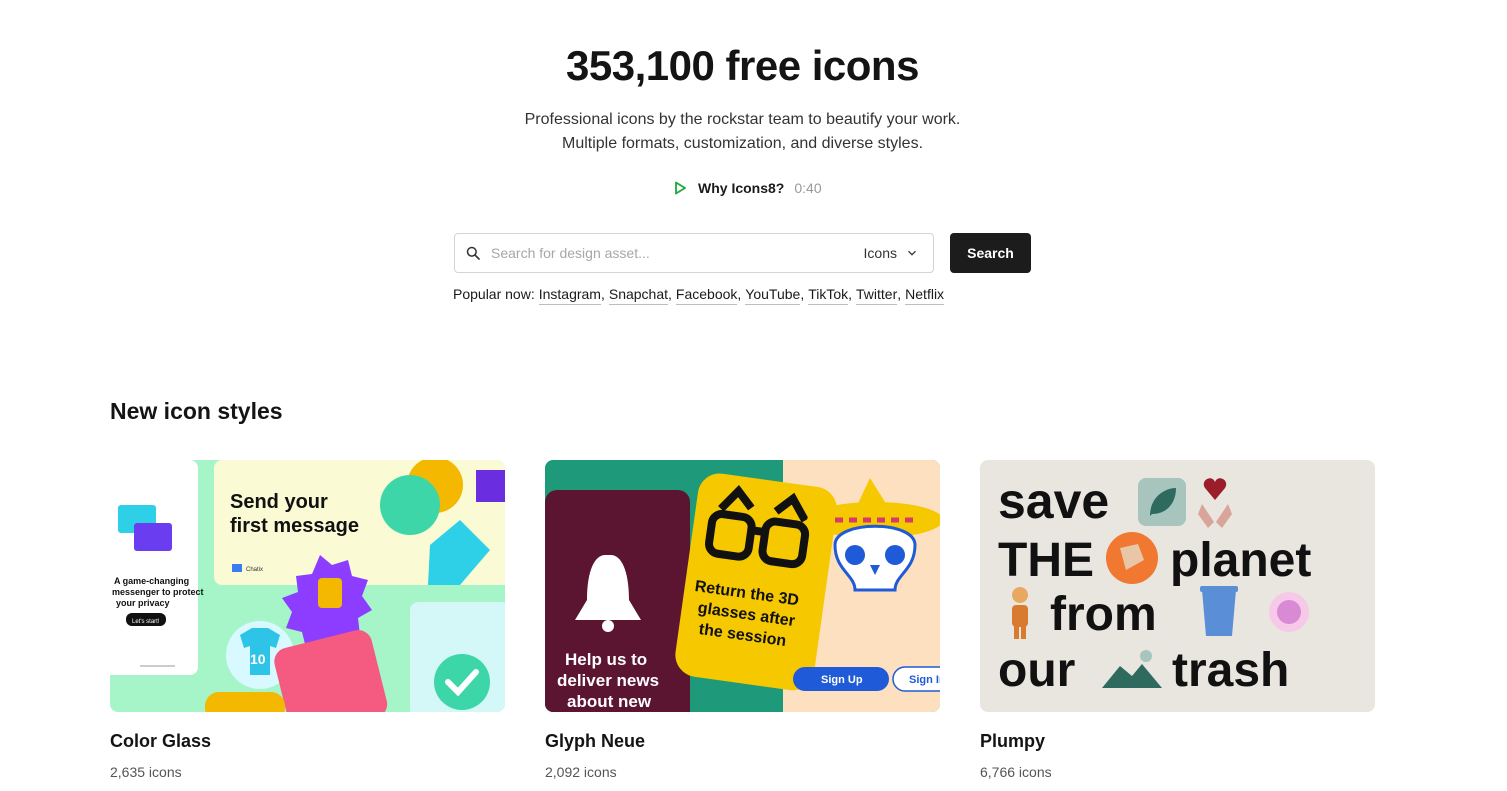  Describe the element at coordinates (606, 659) in the screenshot. I see `art-text-help-us: Help us to` at that location.